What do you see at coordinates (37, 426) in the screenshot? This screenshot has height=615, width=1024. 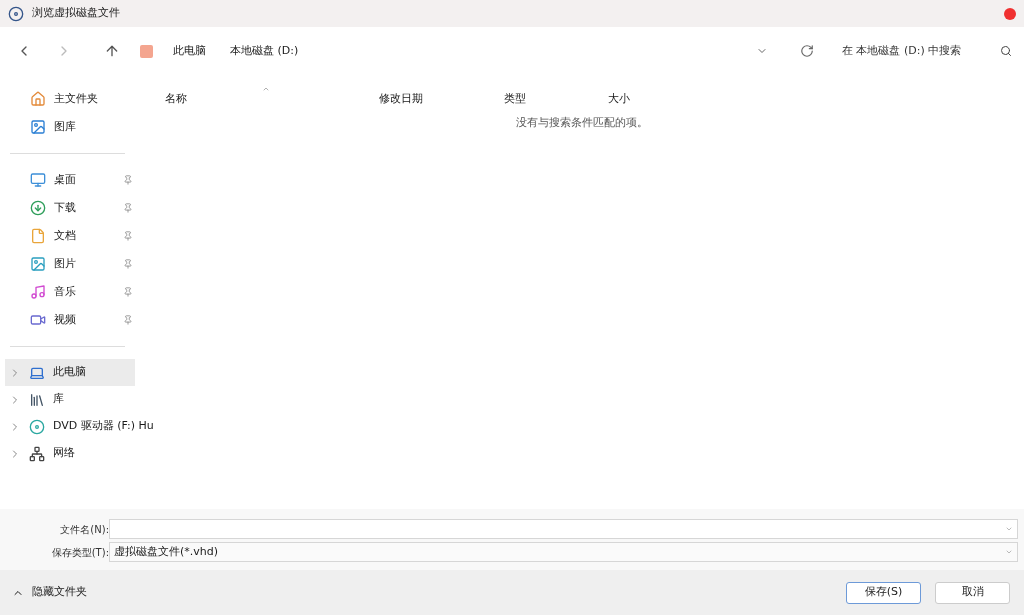 I see `disc-icon` at bounding box center [37, 426].